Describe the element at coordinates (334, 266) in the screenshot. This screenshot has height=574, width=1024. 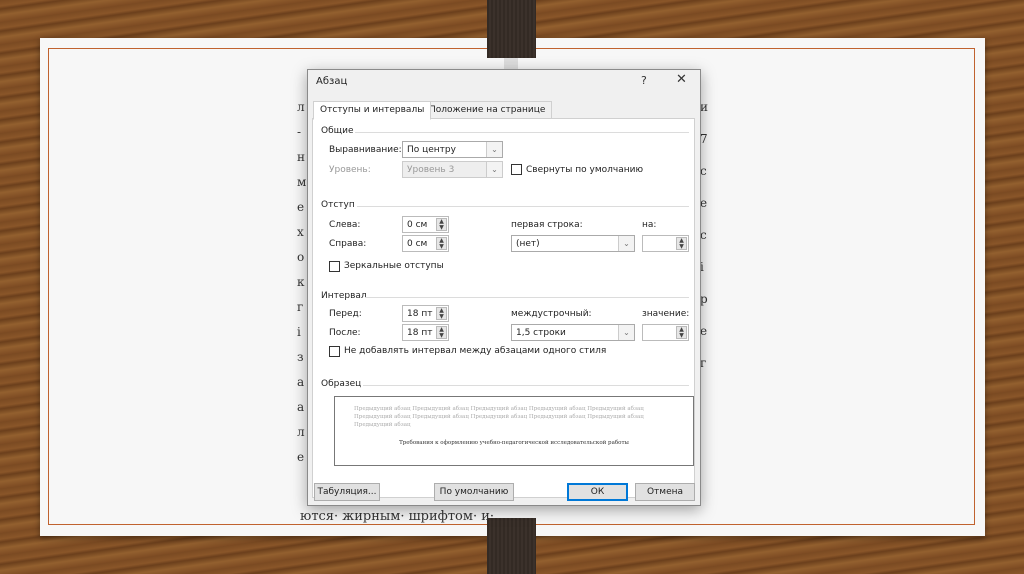
I see `mirror-indents-checkbox` at that location.